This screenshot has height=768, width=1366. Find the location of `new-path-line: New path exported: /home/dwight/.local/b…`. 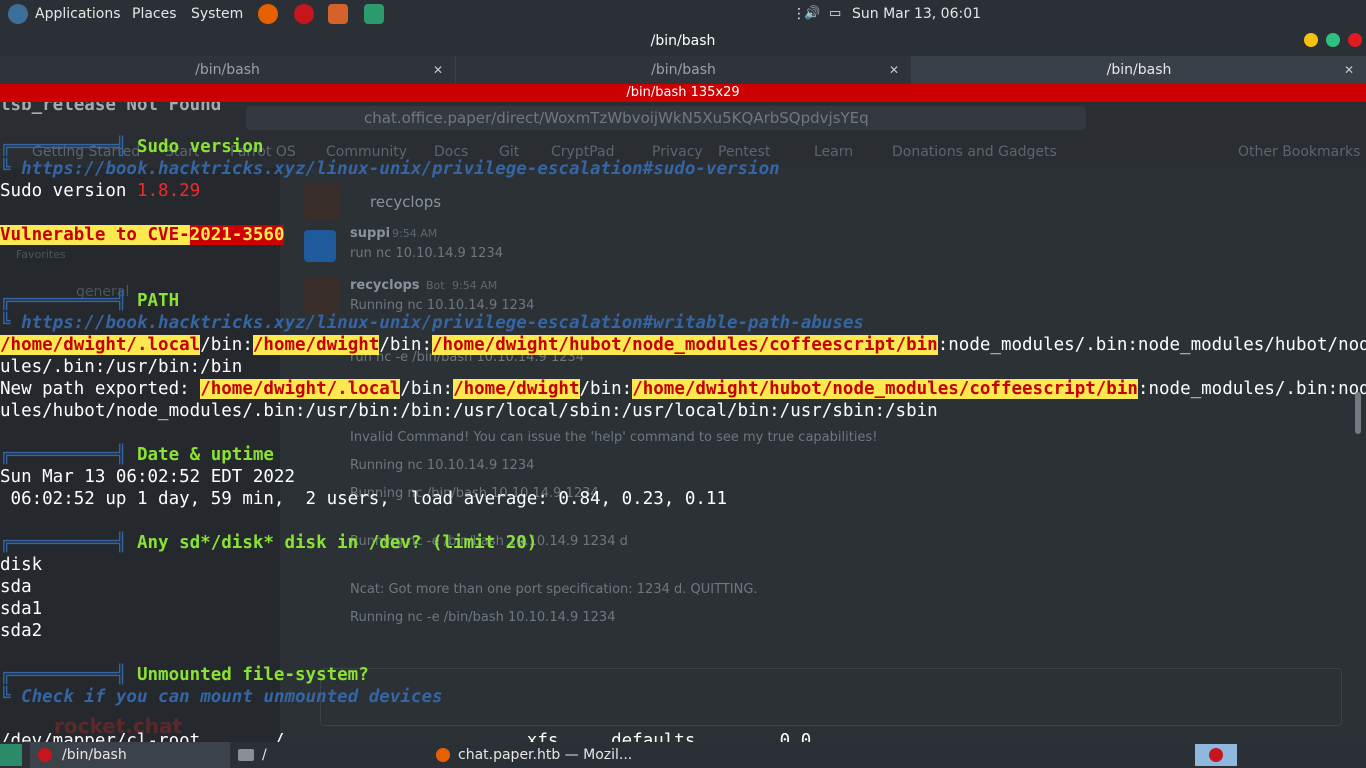

new-path-line: New path exported: /home/dwight/.local/b… is located at coordinates (683, 389).